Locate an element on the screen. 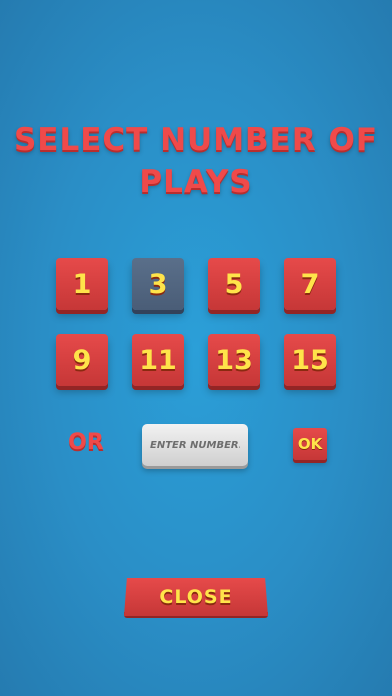 This screenshot has width=392, height=696. custom-number-input is located at coordinates (195, 445).